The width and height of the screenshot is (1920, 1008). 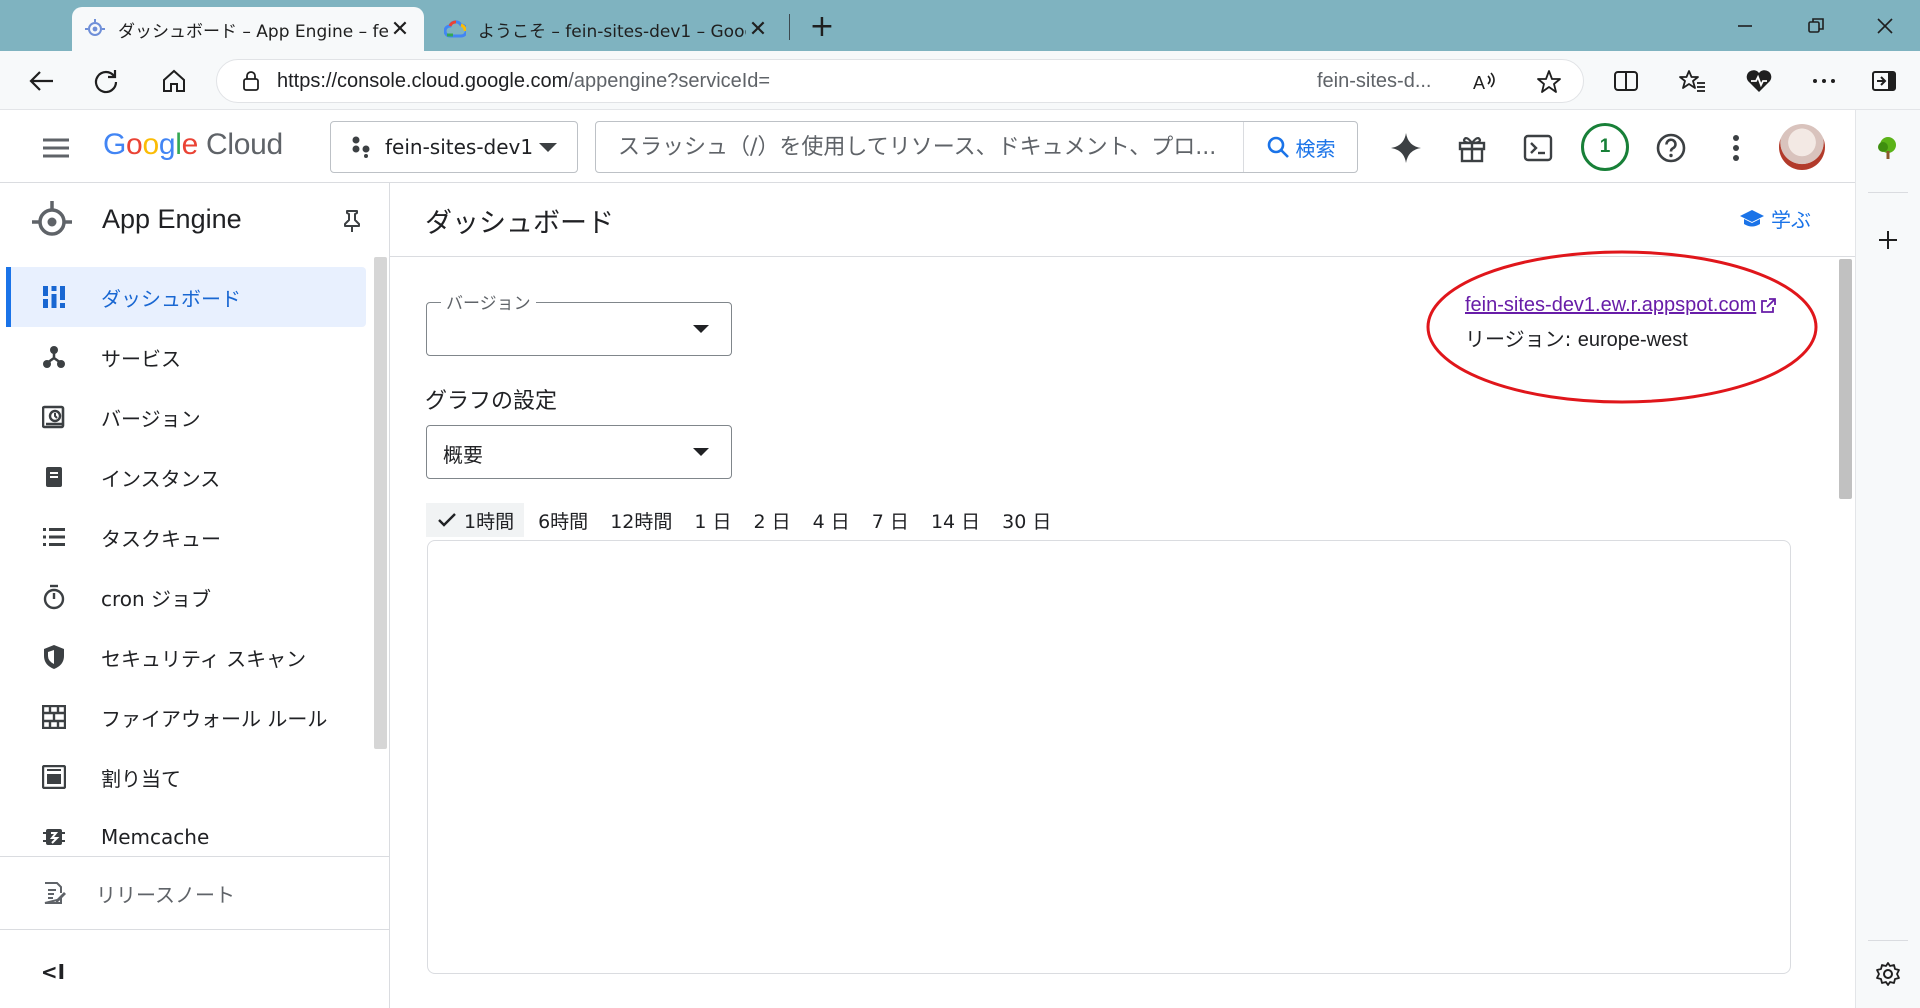 I want to click on home-button, so click(x=174, y=81).